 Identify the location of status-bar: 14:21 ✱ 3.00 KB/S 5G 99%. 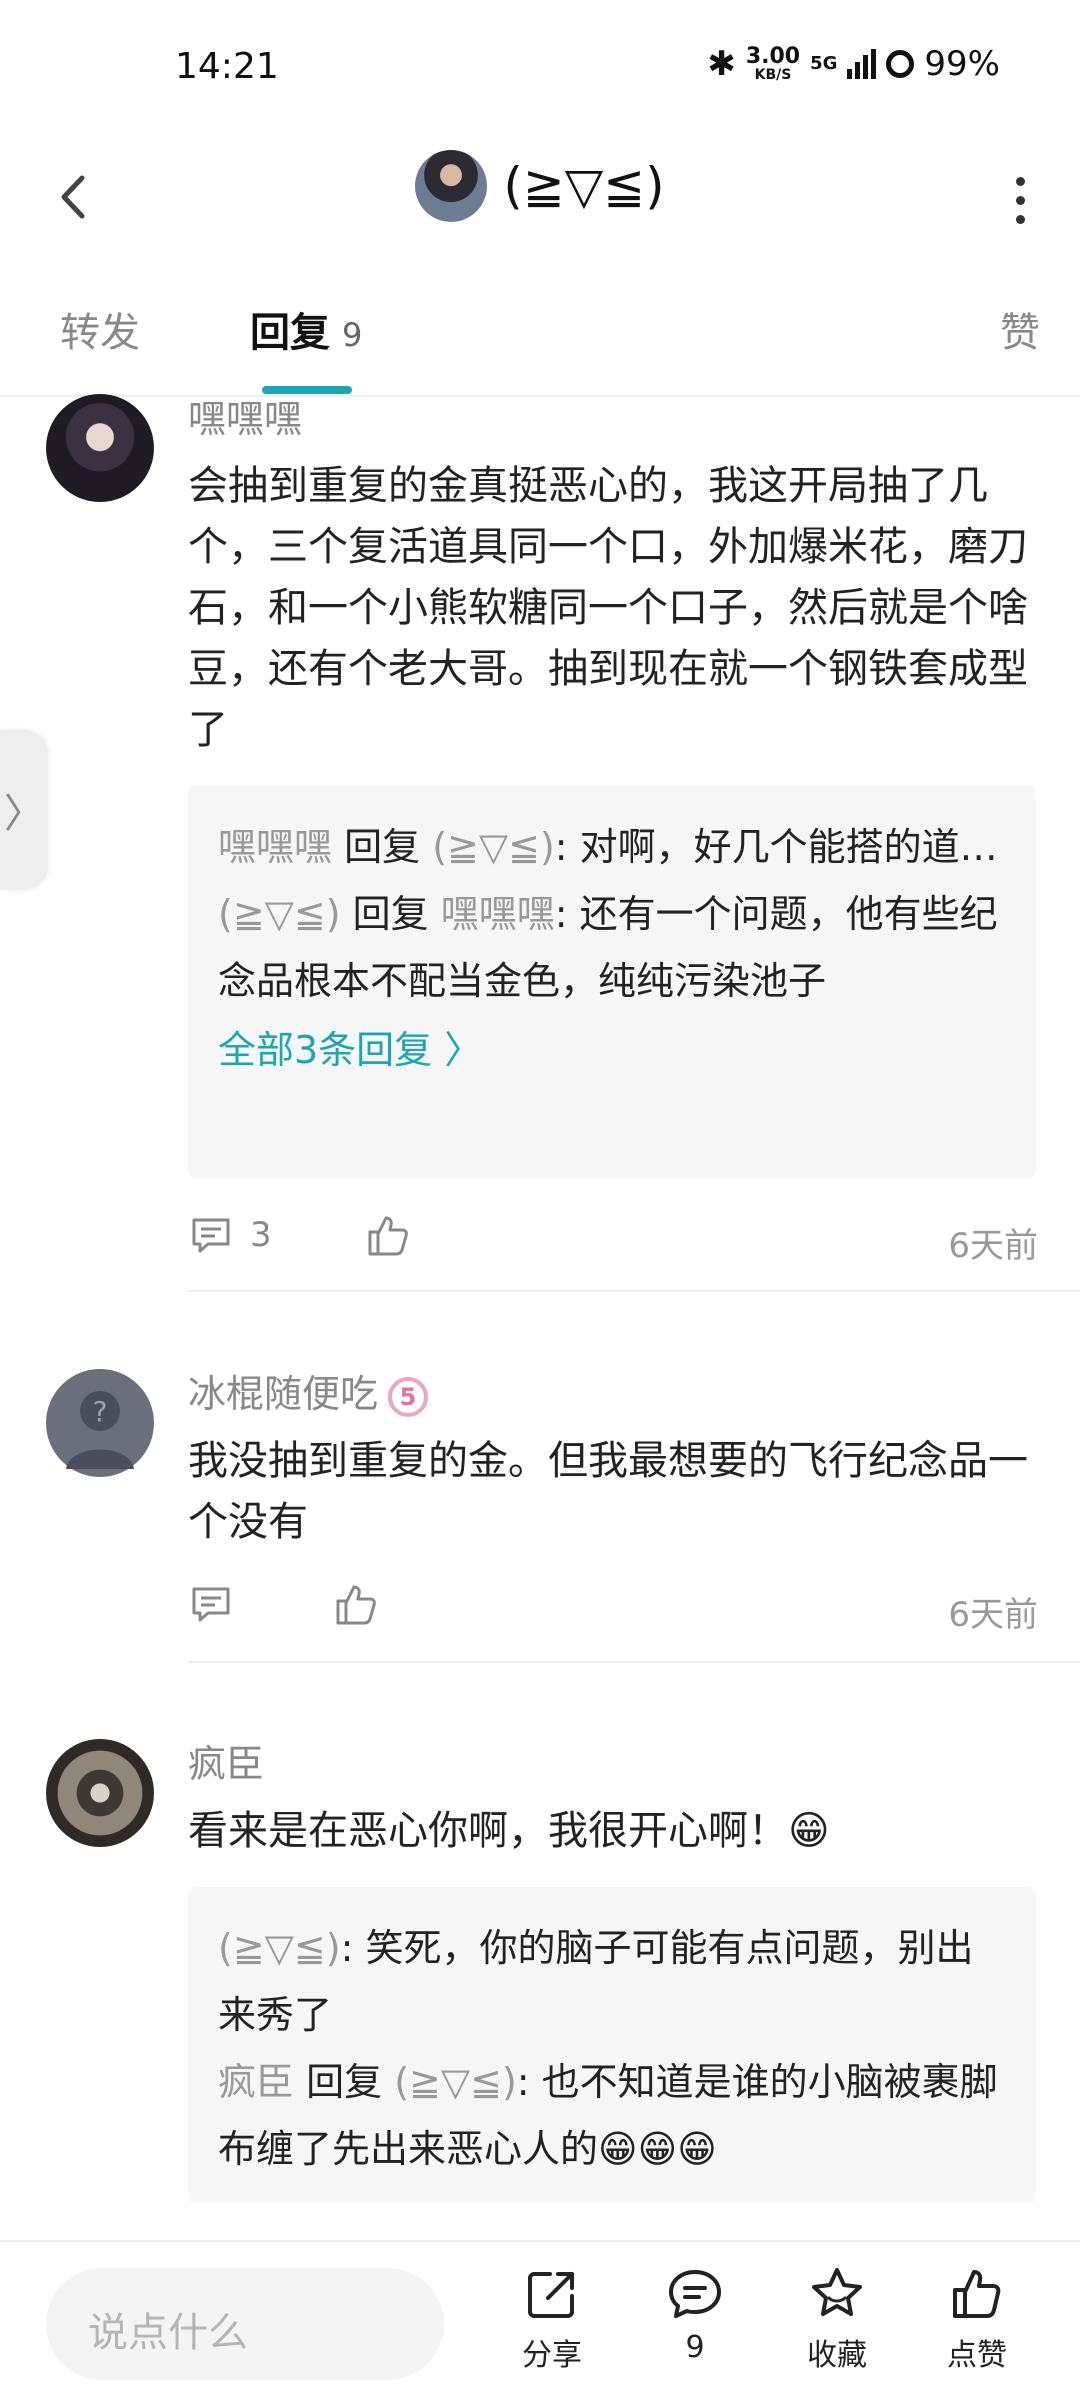
(540, 70).